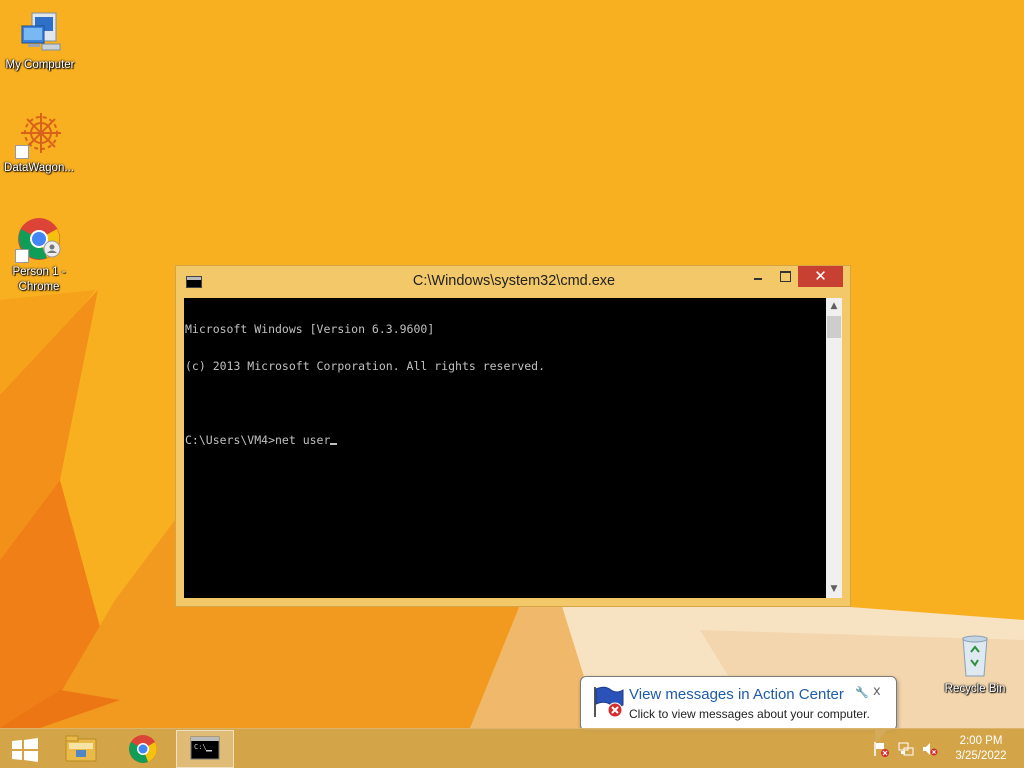  What do you see at coordinates (981, 756) in the screenshot?
I see `clock-date: 3/25/2022` at bounding box center [981, 756].